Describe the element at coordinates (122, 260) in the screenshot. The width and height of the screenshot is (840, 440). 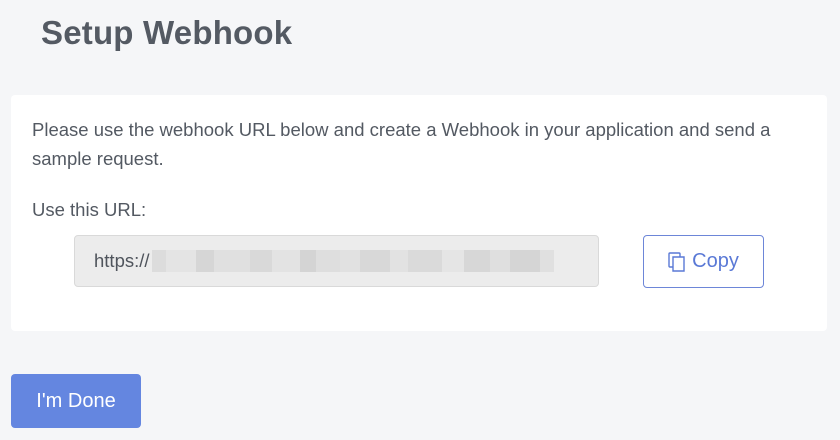
I see `url-prefix: https://` at that location.